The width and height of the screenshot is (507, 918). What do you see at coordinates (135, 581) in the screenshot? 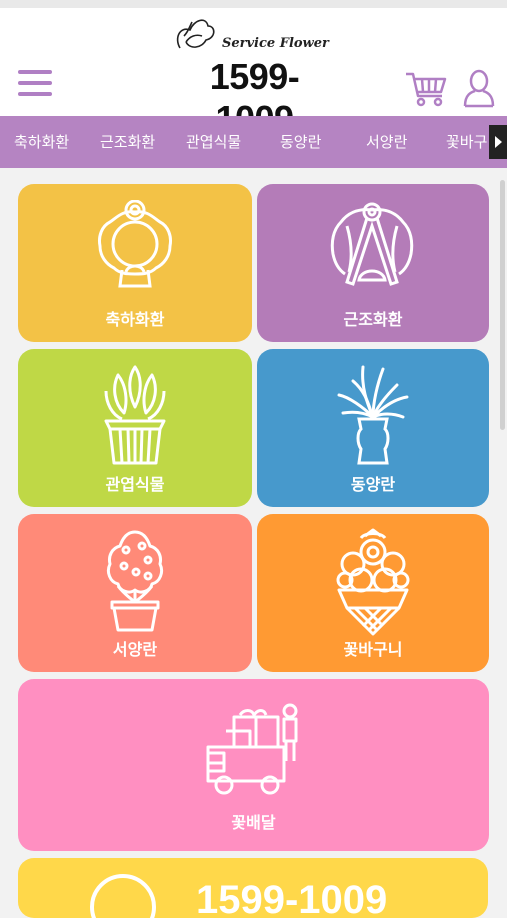
I see `western-orchid-icon` at bounding box center [135, 581].